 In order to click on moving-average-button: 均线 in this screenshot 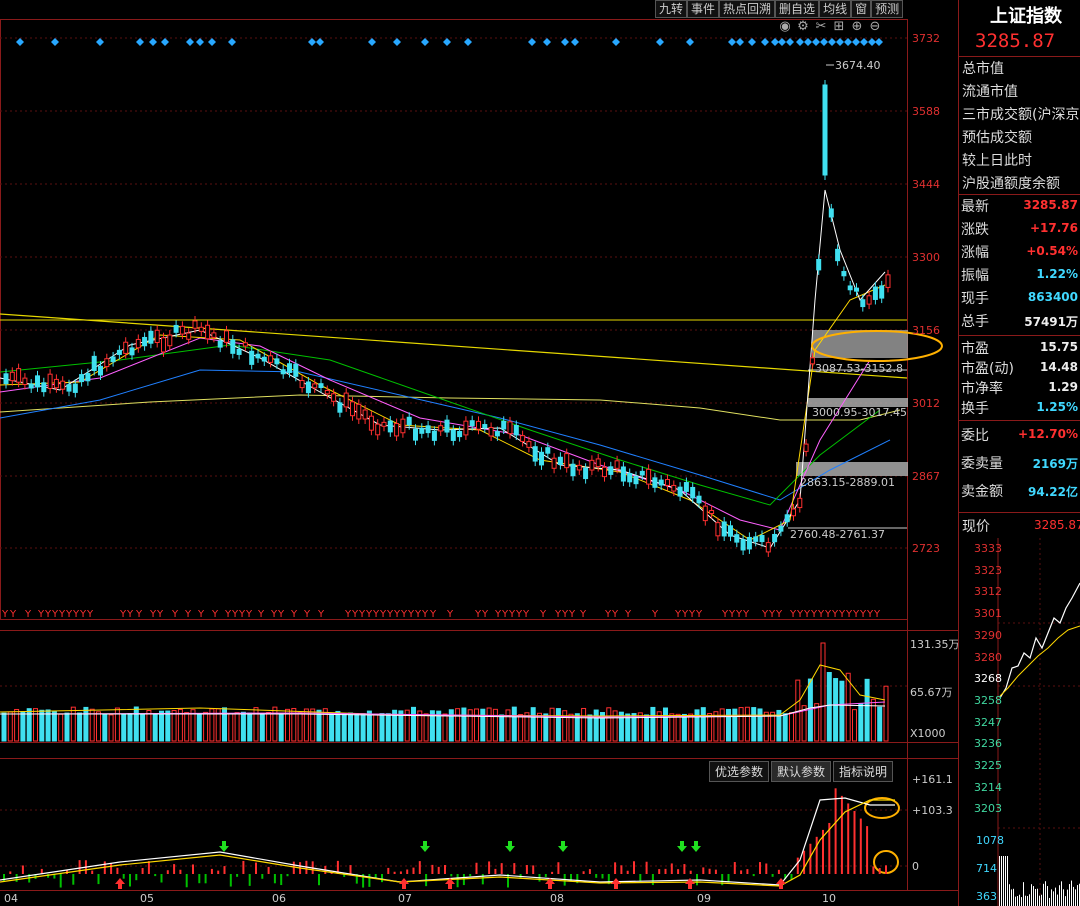, I will do `click(835, 9)`.